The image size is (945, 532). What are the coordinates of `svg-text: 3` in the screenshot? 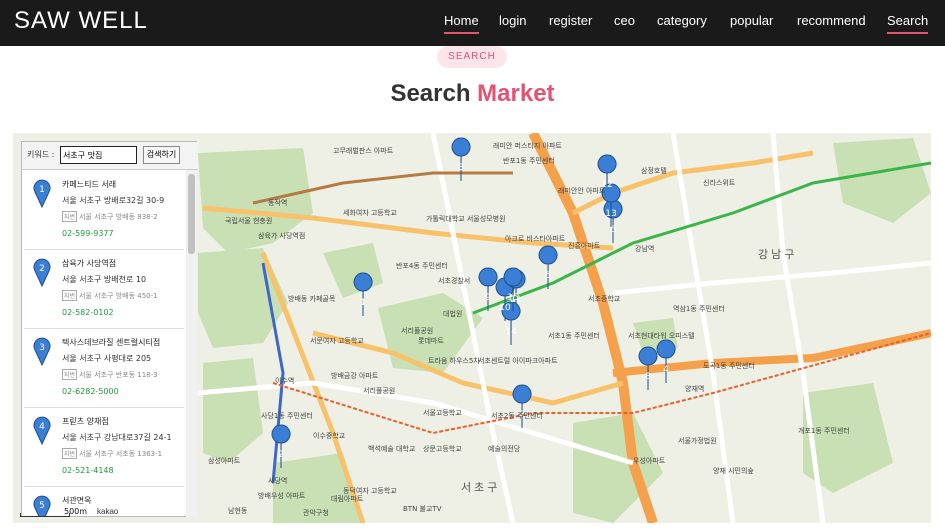 It's located at (42, 348).